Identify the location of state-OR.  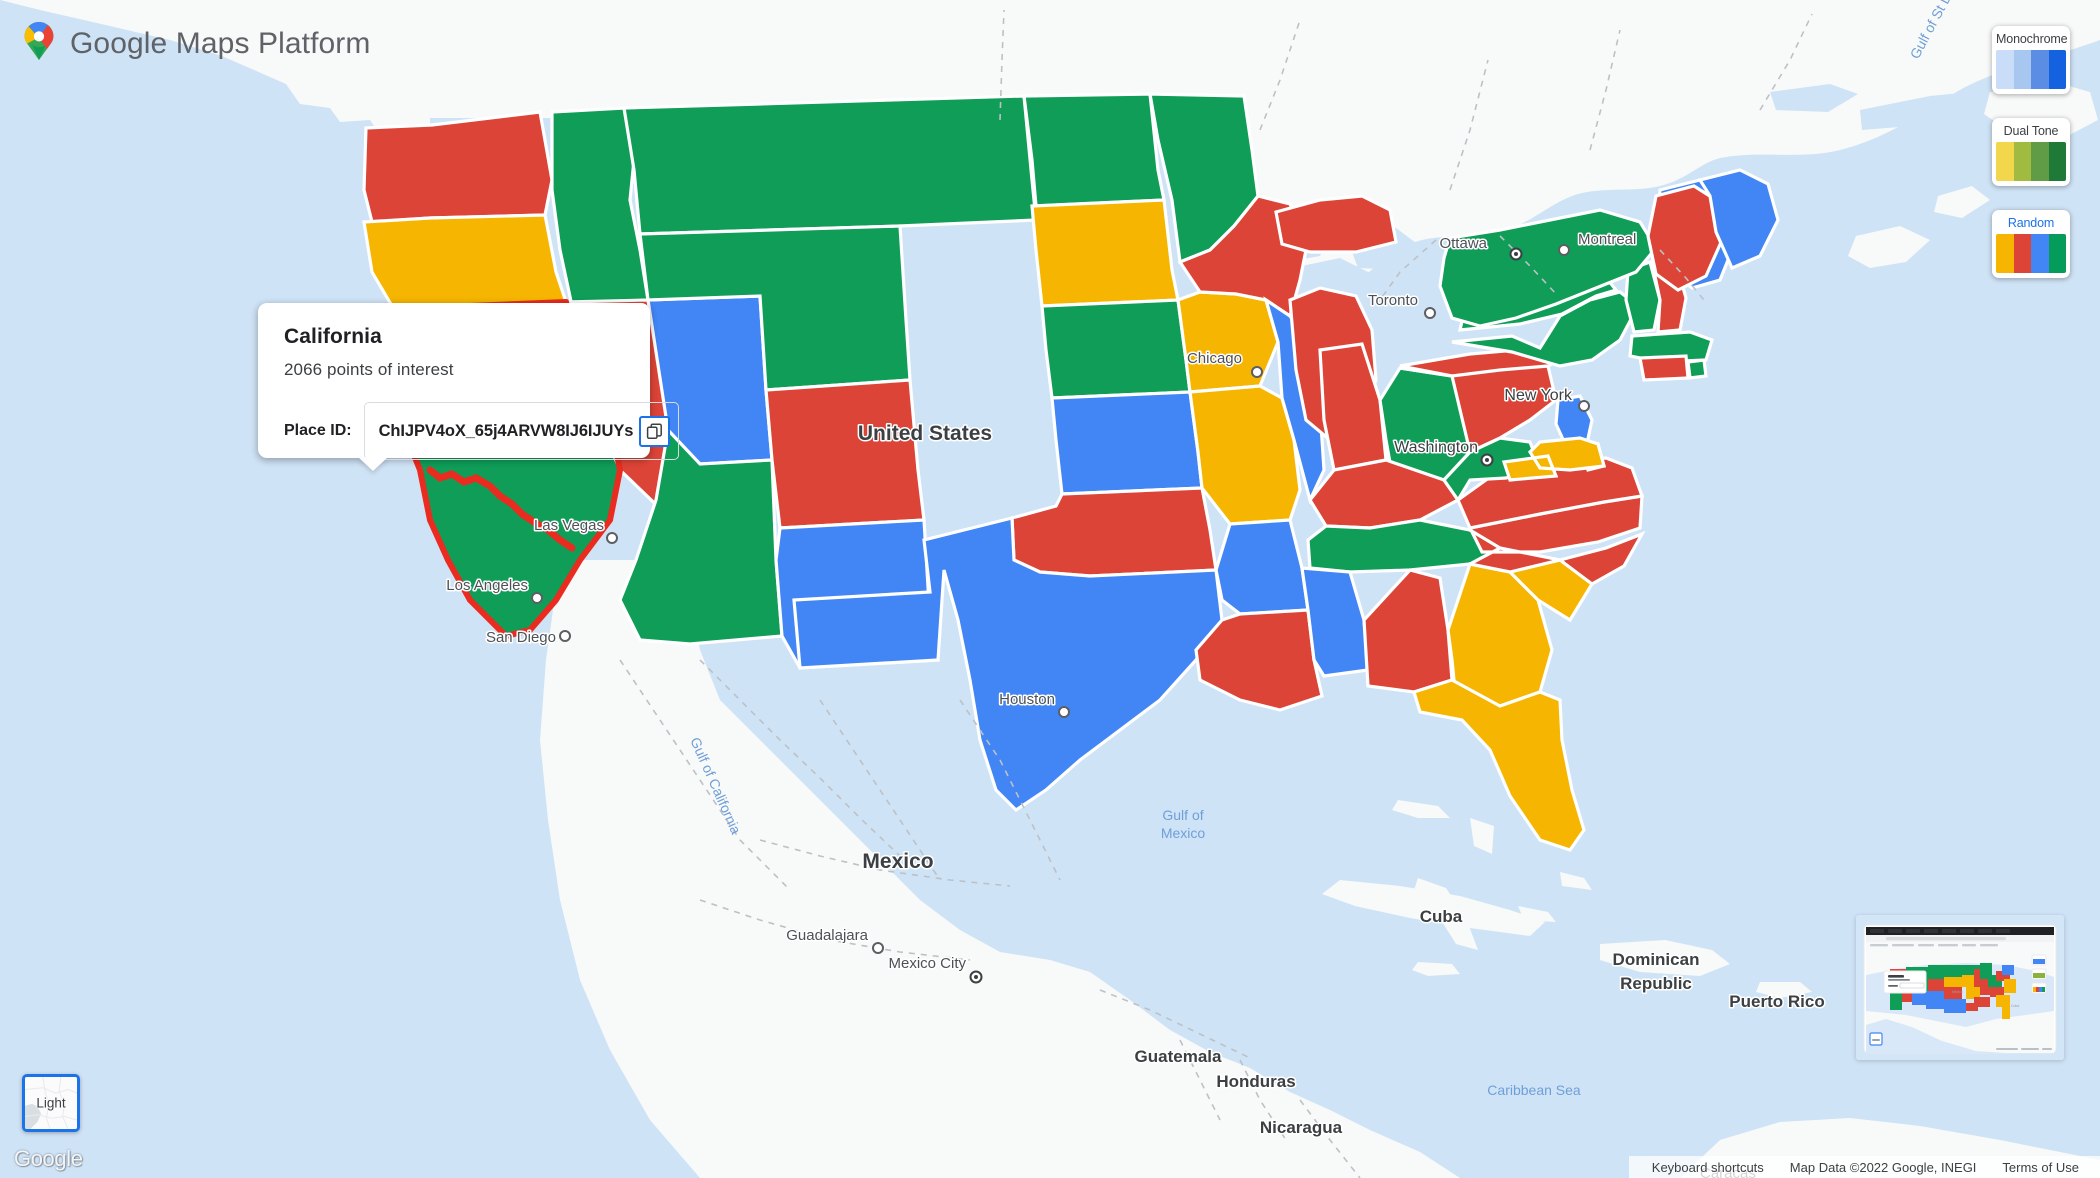
(465, 261).